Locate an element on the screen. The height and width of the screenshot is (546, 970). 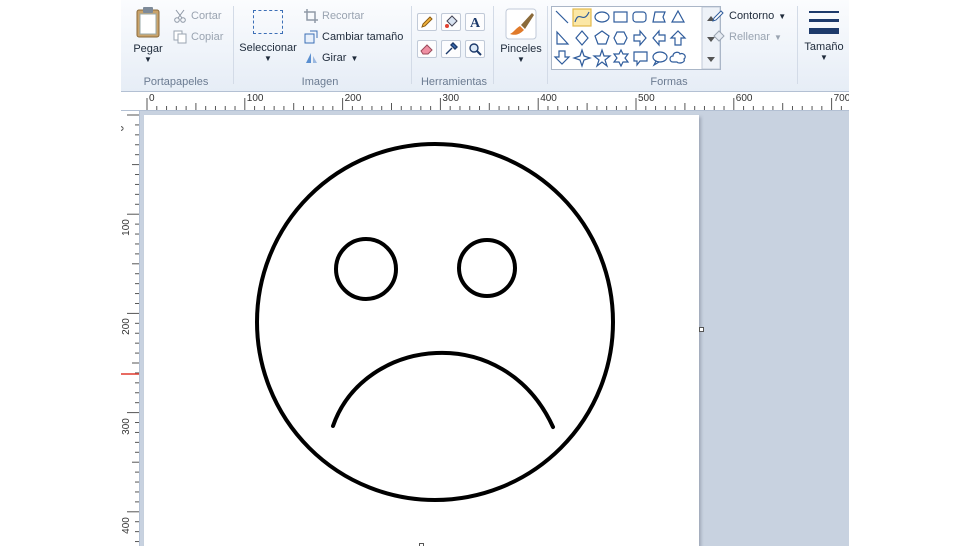
crop-label: Recortar is located at coordinates (343, 16).